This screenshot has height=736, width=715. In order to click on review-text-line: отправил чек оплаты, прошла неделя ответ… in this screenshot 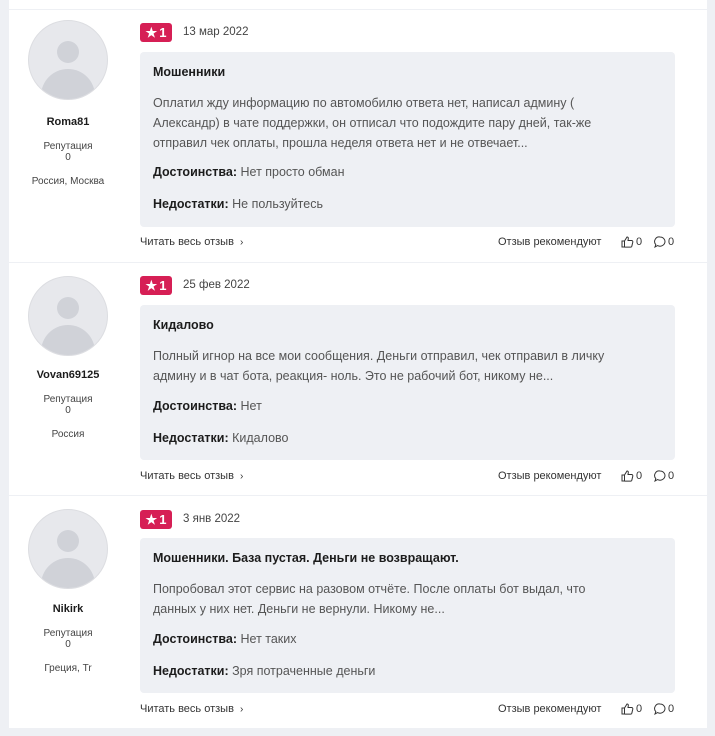, I will do `click(340, 143)`.